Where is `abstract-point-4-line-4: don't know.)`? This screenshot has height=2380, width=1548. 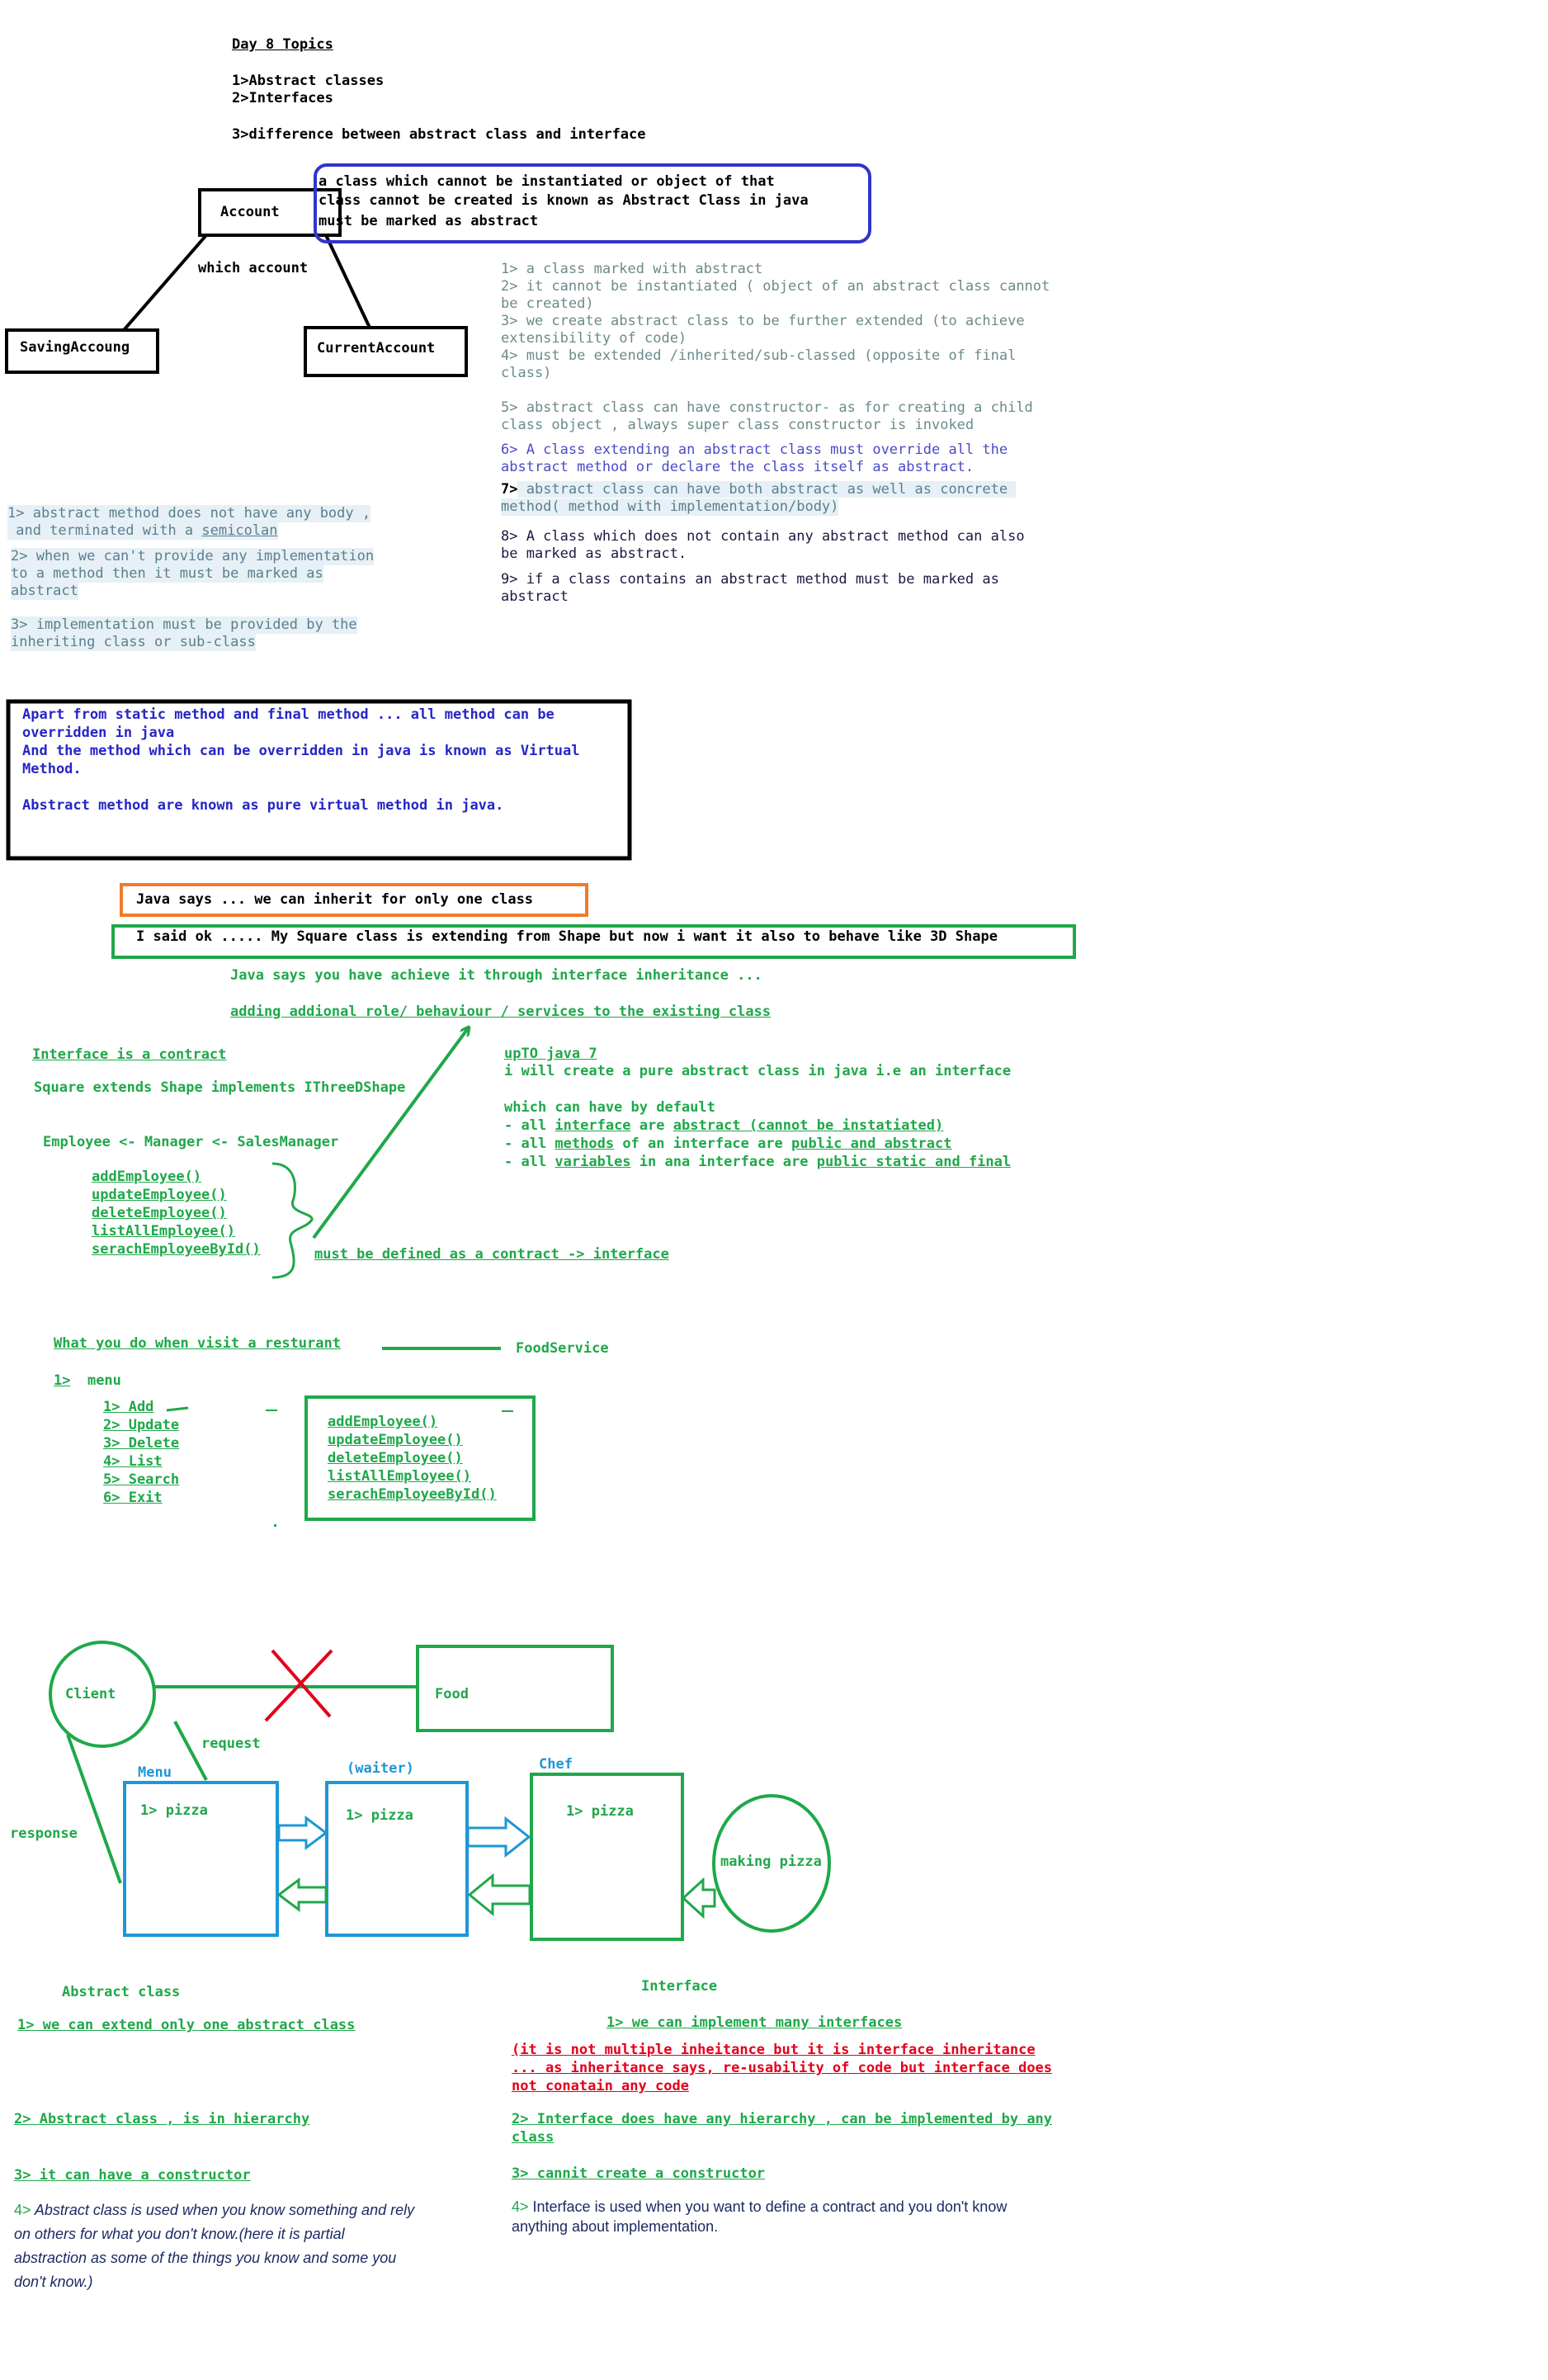 abstract-point-4-line-4: don't know.) is located at coordinates (53, 2282).